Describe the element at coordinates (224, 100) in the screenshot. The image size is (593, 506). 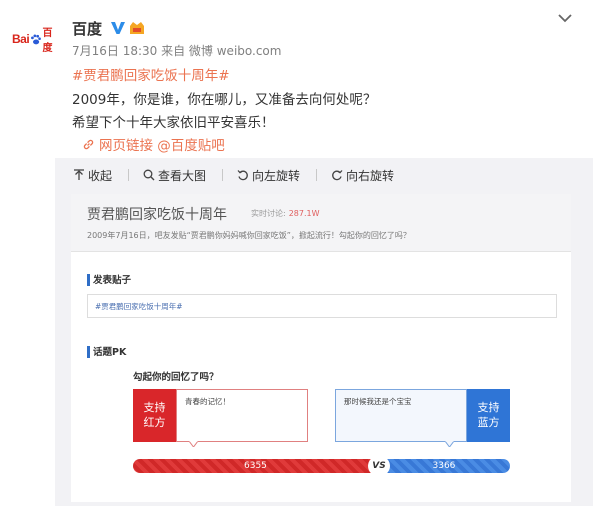
I see `post-text-line-1: 2009年，你是谁，你在哪儿，又准备去向何处呢？` at that location.